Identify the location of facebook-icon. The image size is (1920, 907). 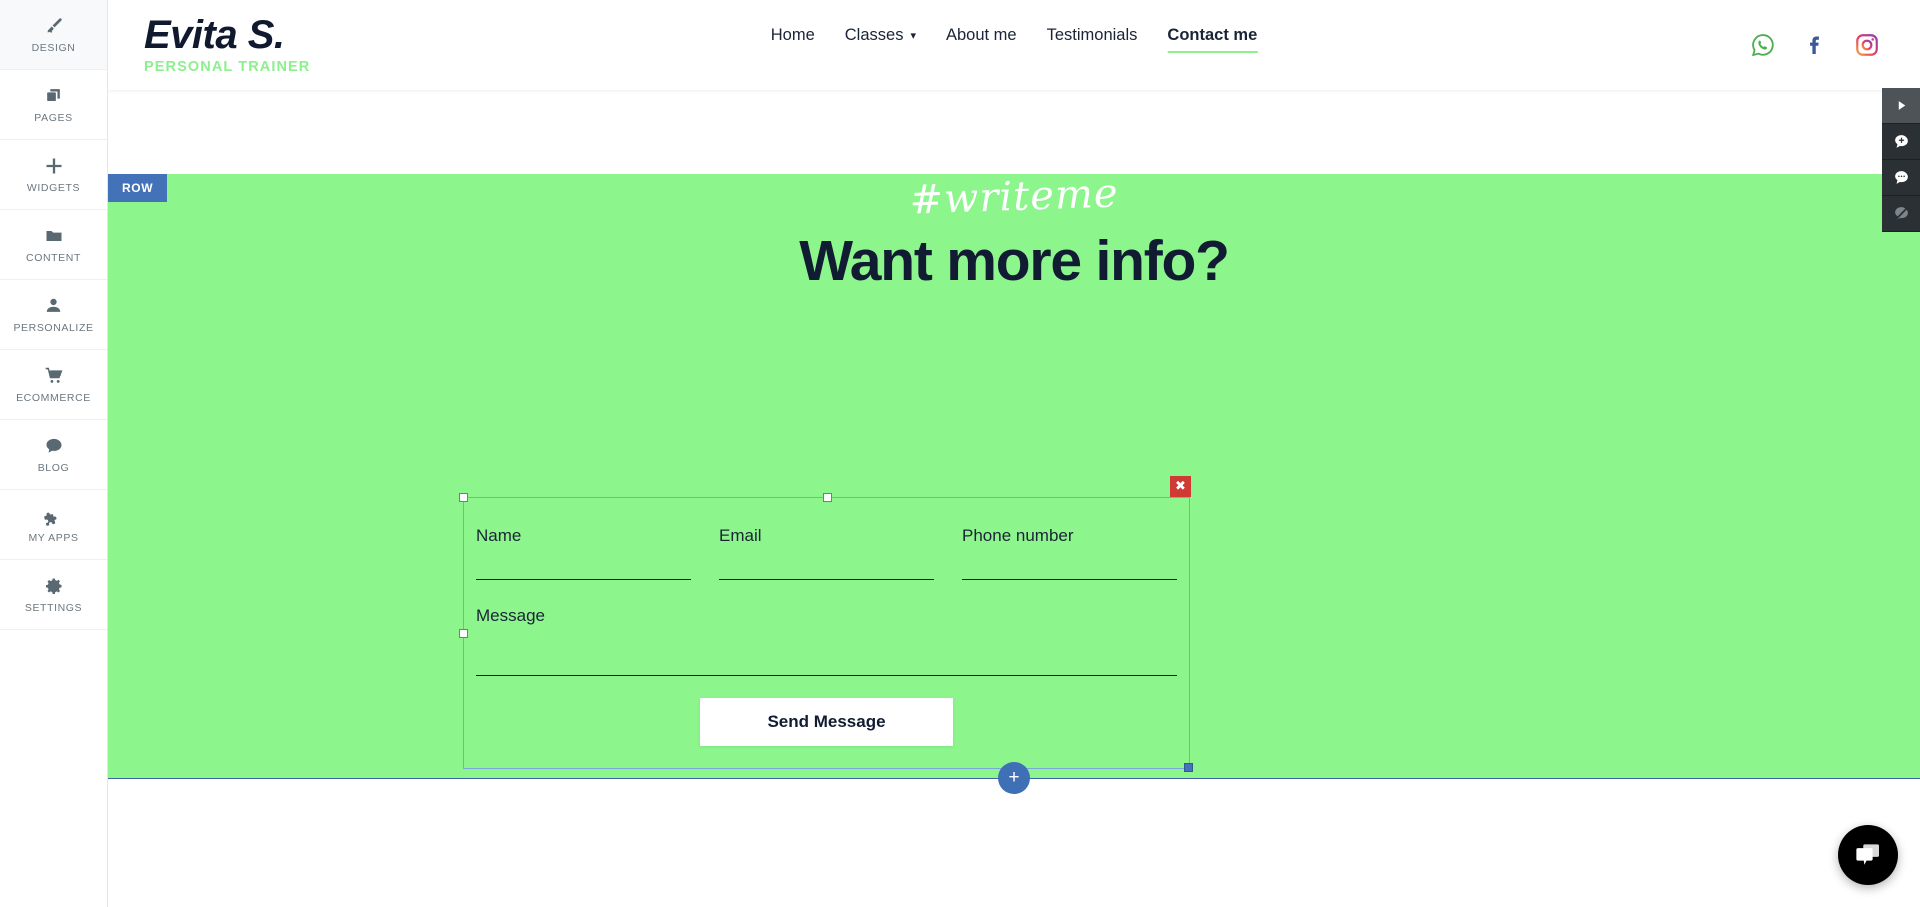
(1815, 45).